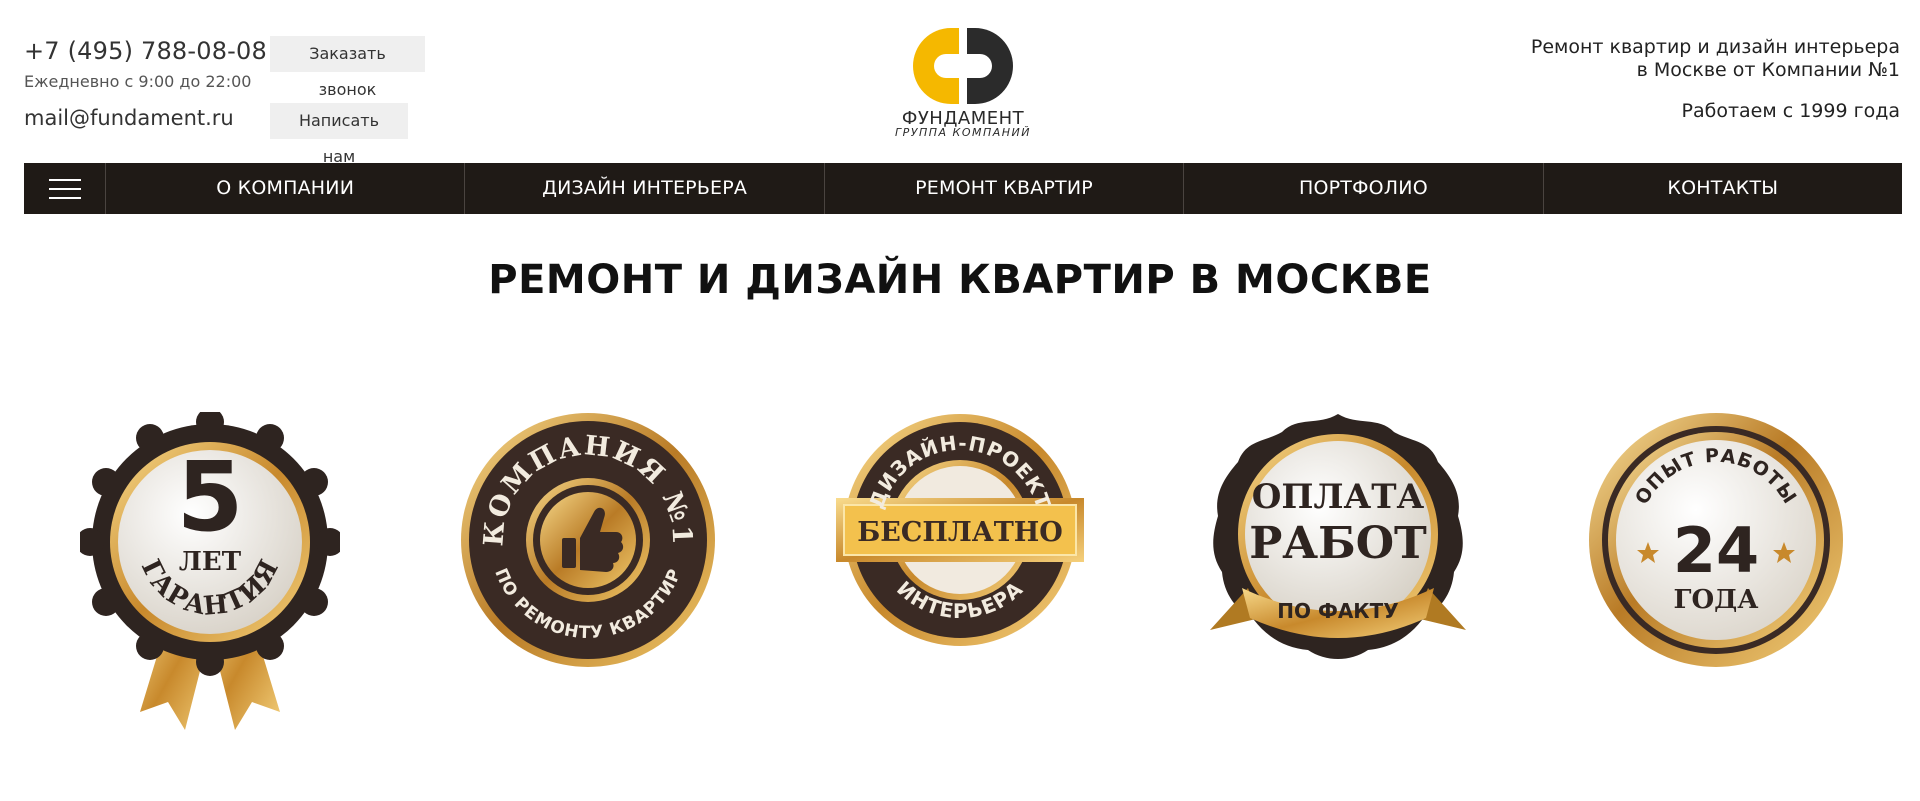  I want to click on page-title: РЕМОНТ И ДИЗАЙН КВАРТИР В МОСКВЕ, so click(960, 280).